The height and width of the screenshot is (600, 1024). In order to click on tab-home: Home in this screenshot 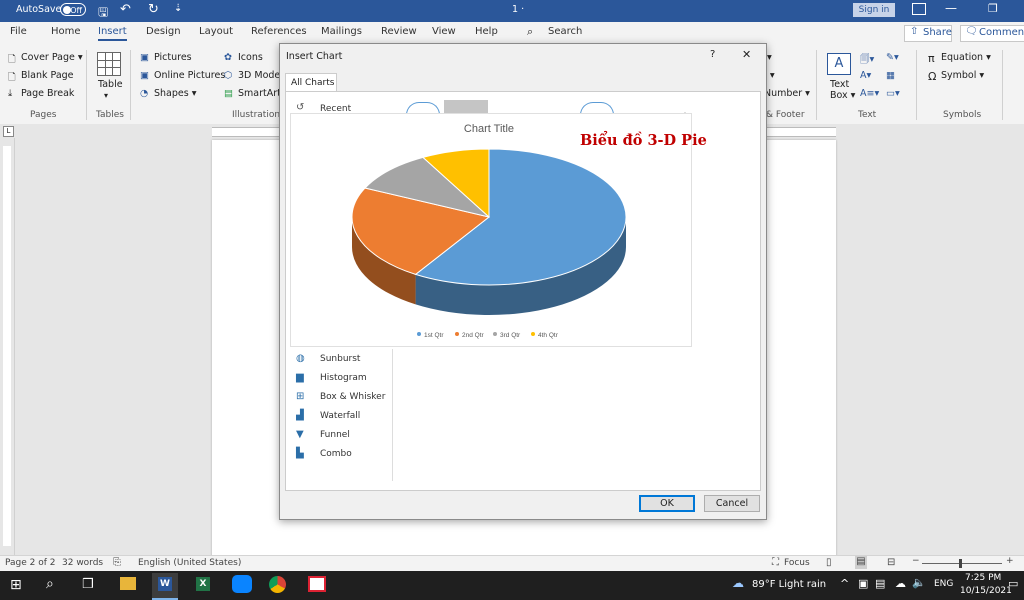, I will do `click(66, 31)`.